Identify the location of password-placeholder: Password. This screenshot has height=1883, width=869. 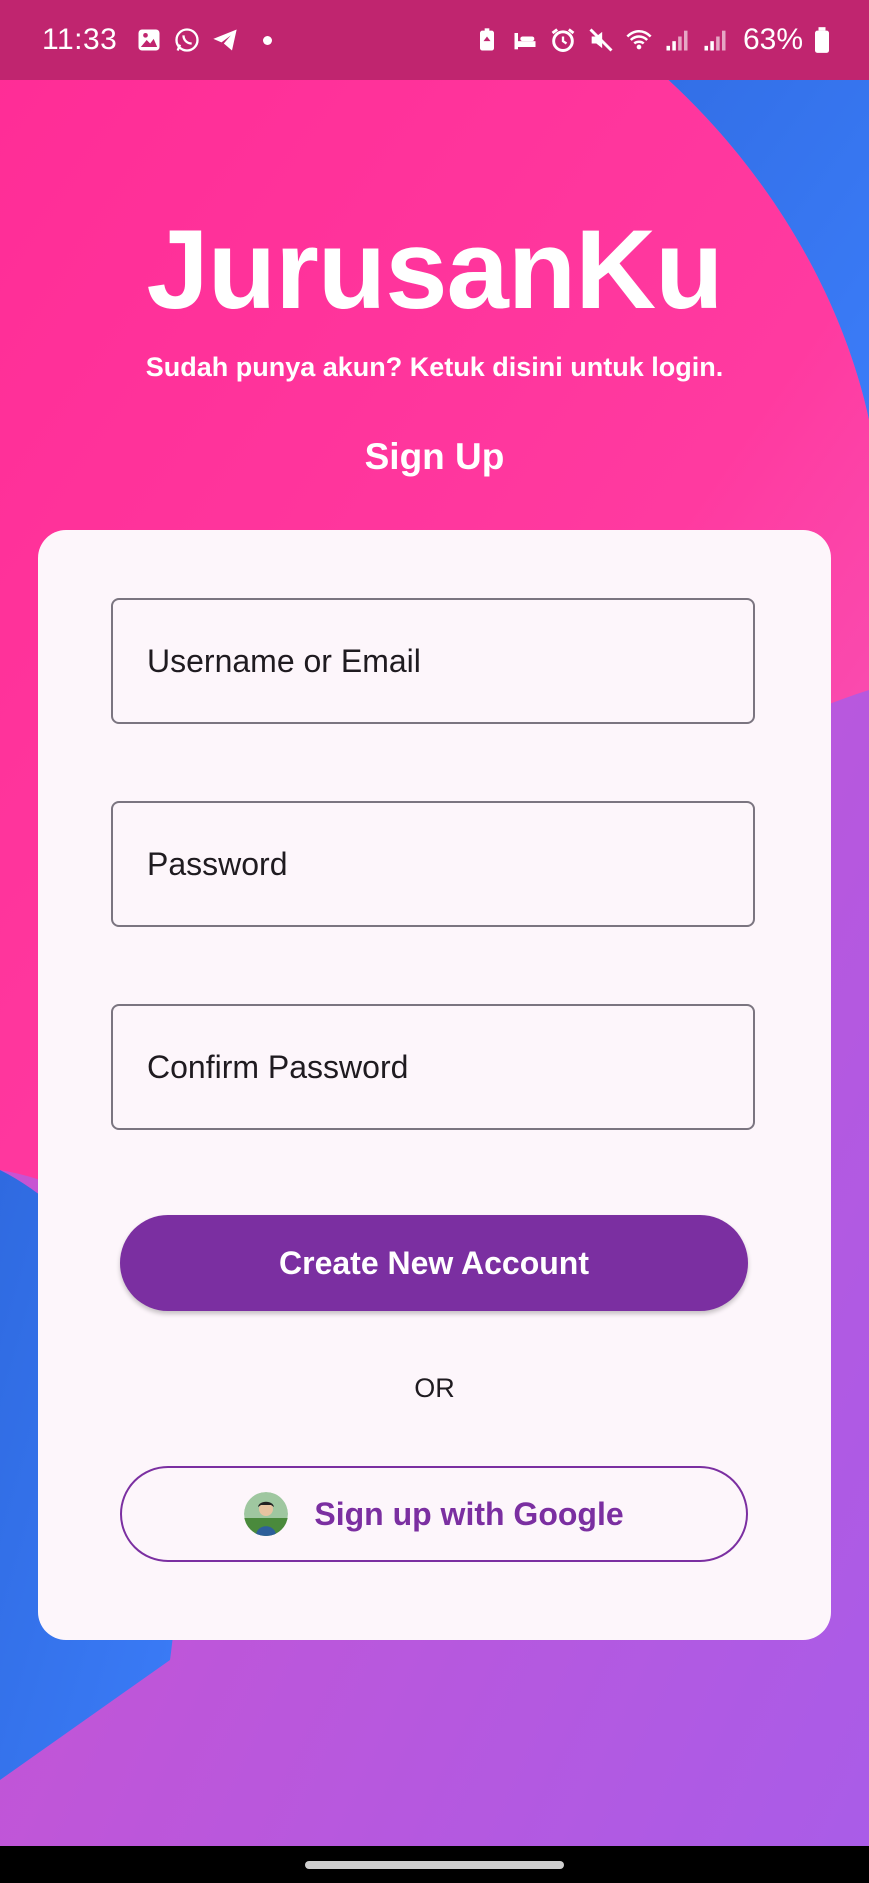
(217, 863).